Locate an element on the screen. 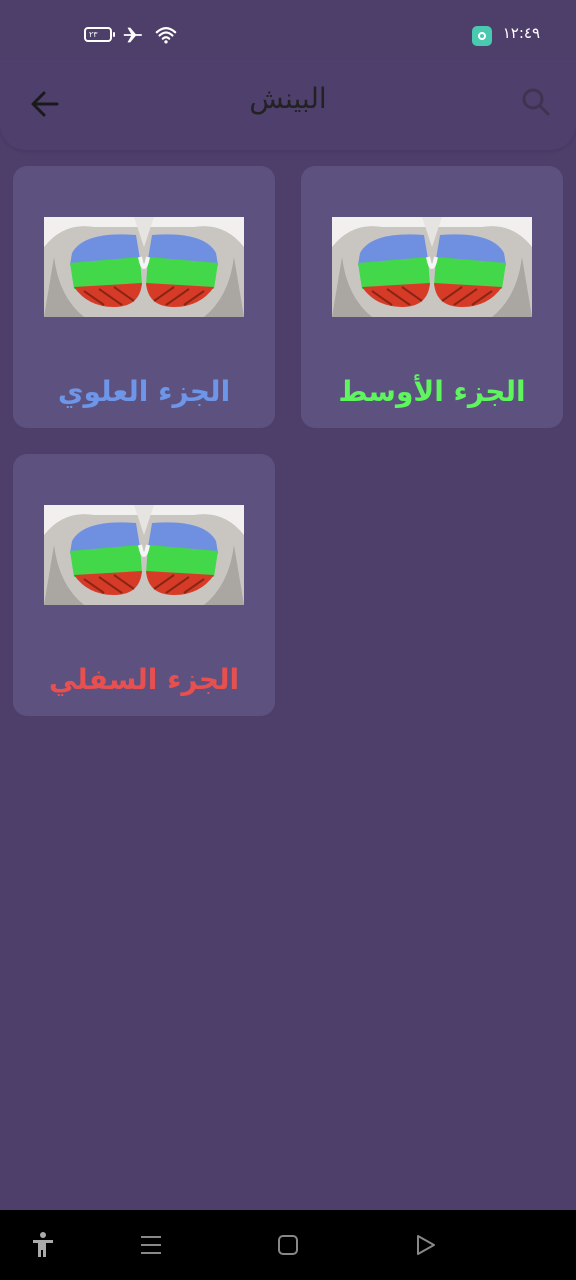 The height and width of the screenshot is (1280, 576). app-bar: البينش is located at coordinates (288, 105).